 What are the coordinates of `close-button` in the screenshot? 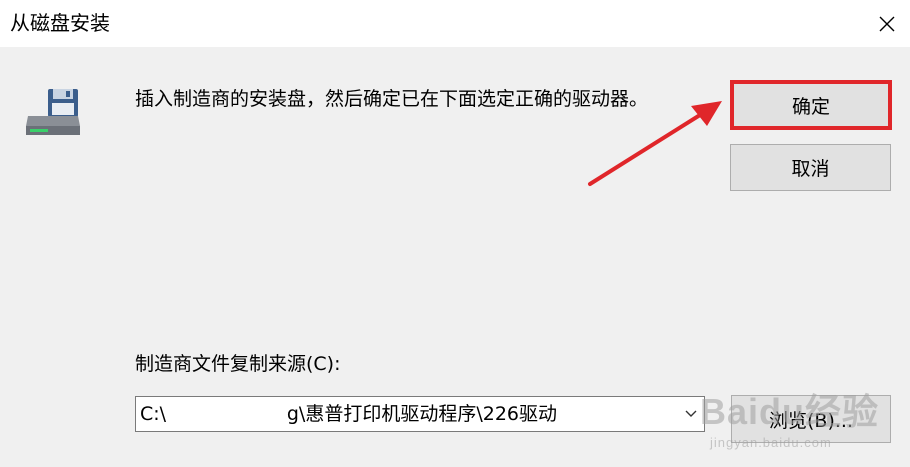 It's located at (887, 23).